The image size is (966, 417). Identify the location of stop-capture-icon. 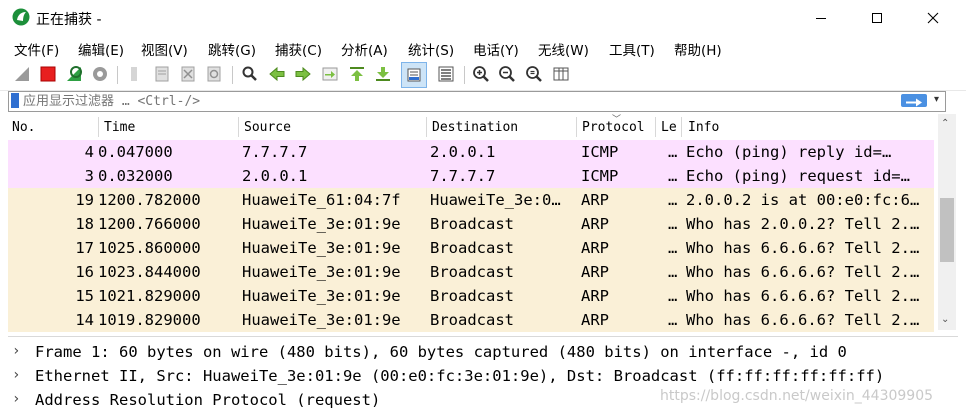
(48, 74).